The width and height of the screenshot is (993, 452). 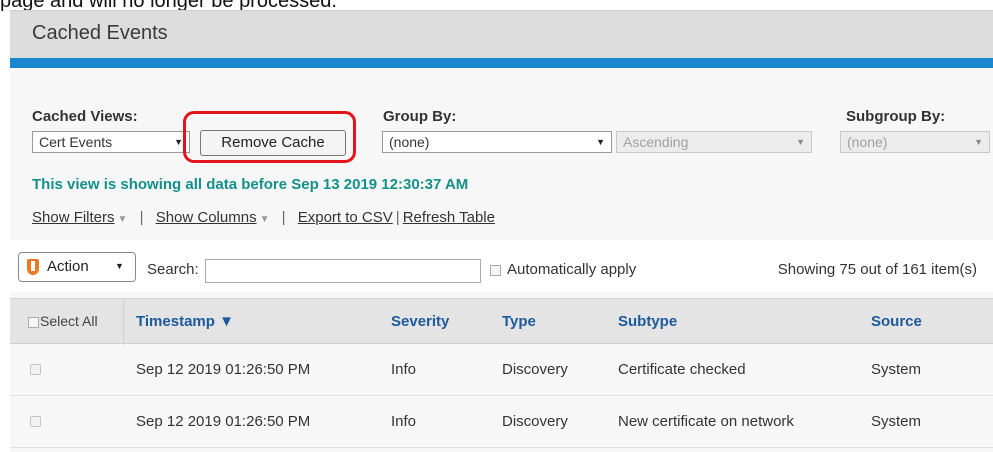 I want to click on export-csv-link: Export to CSV, so click(x=345, y=217).